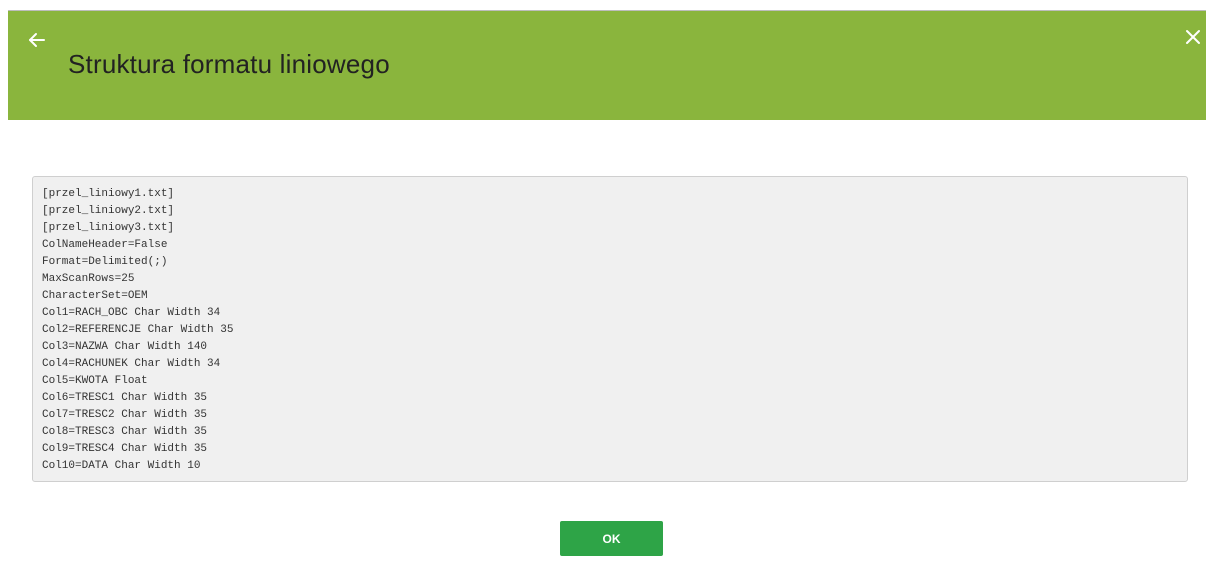 This screenshot has width=1206, height=580. What do you see at coordinates (125, 449) in the screenshot?
I see `format-line: Col9=TRESC4 Char Width 35` at bounding box center [125, 449].